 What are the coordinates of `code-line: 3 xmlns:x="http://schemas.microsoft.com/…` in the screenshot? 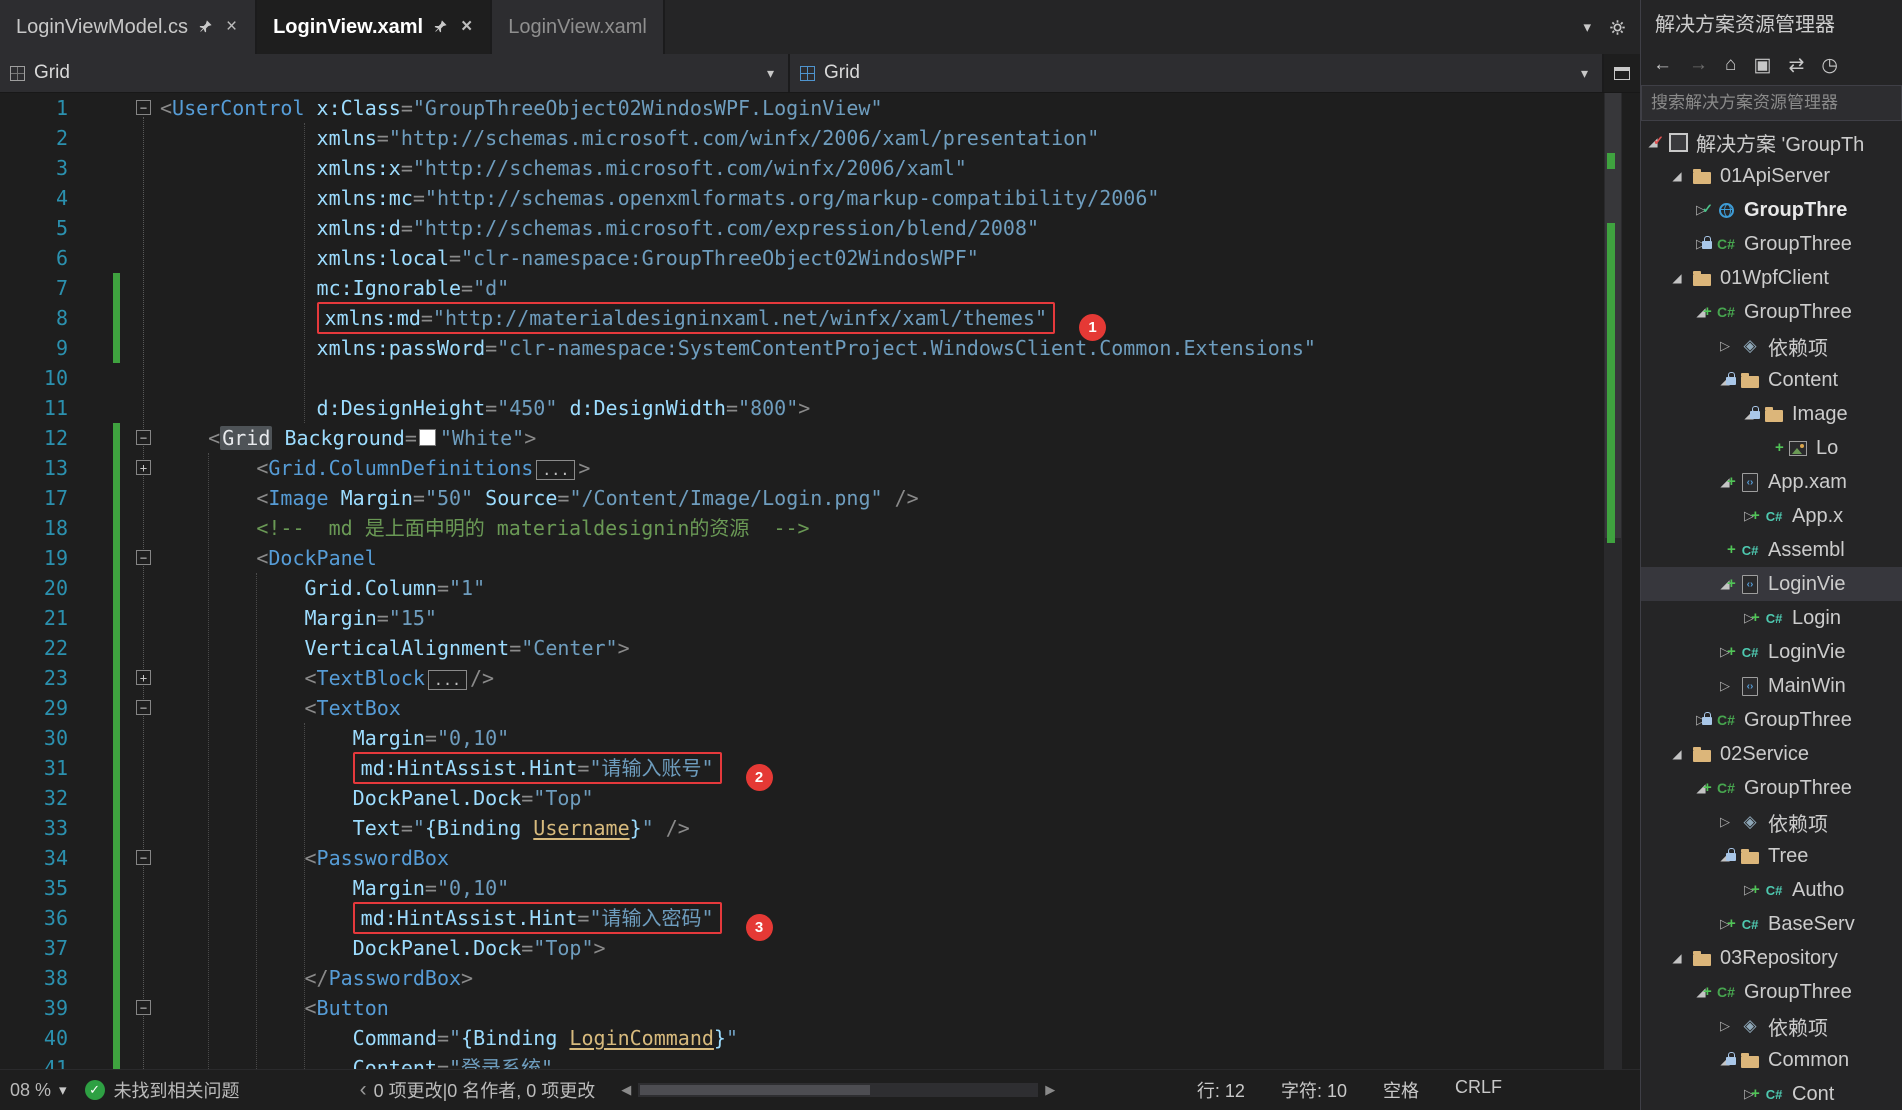 It's located at (800, 168).